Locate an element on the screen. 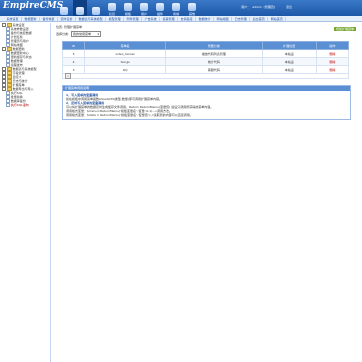  sidebar-item: 执行SQL语句 is located at coordinates (25, 105).